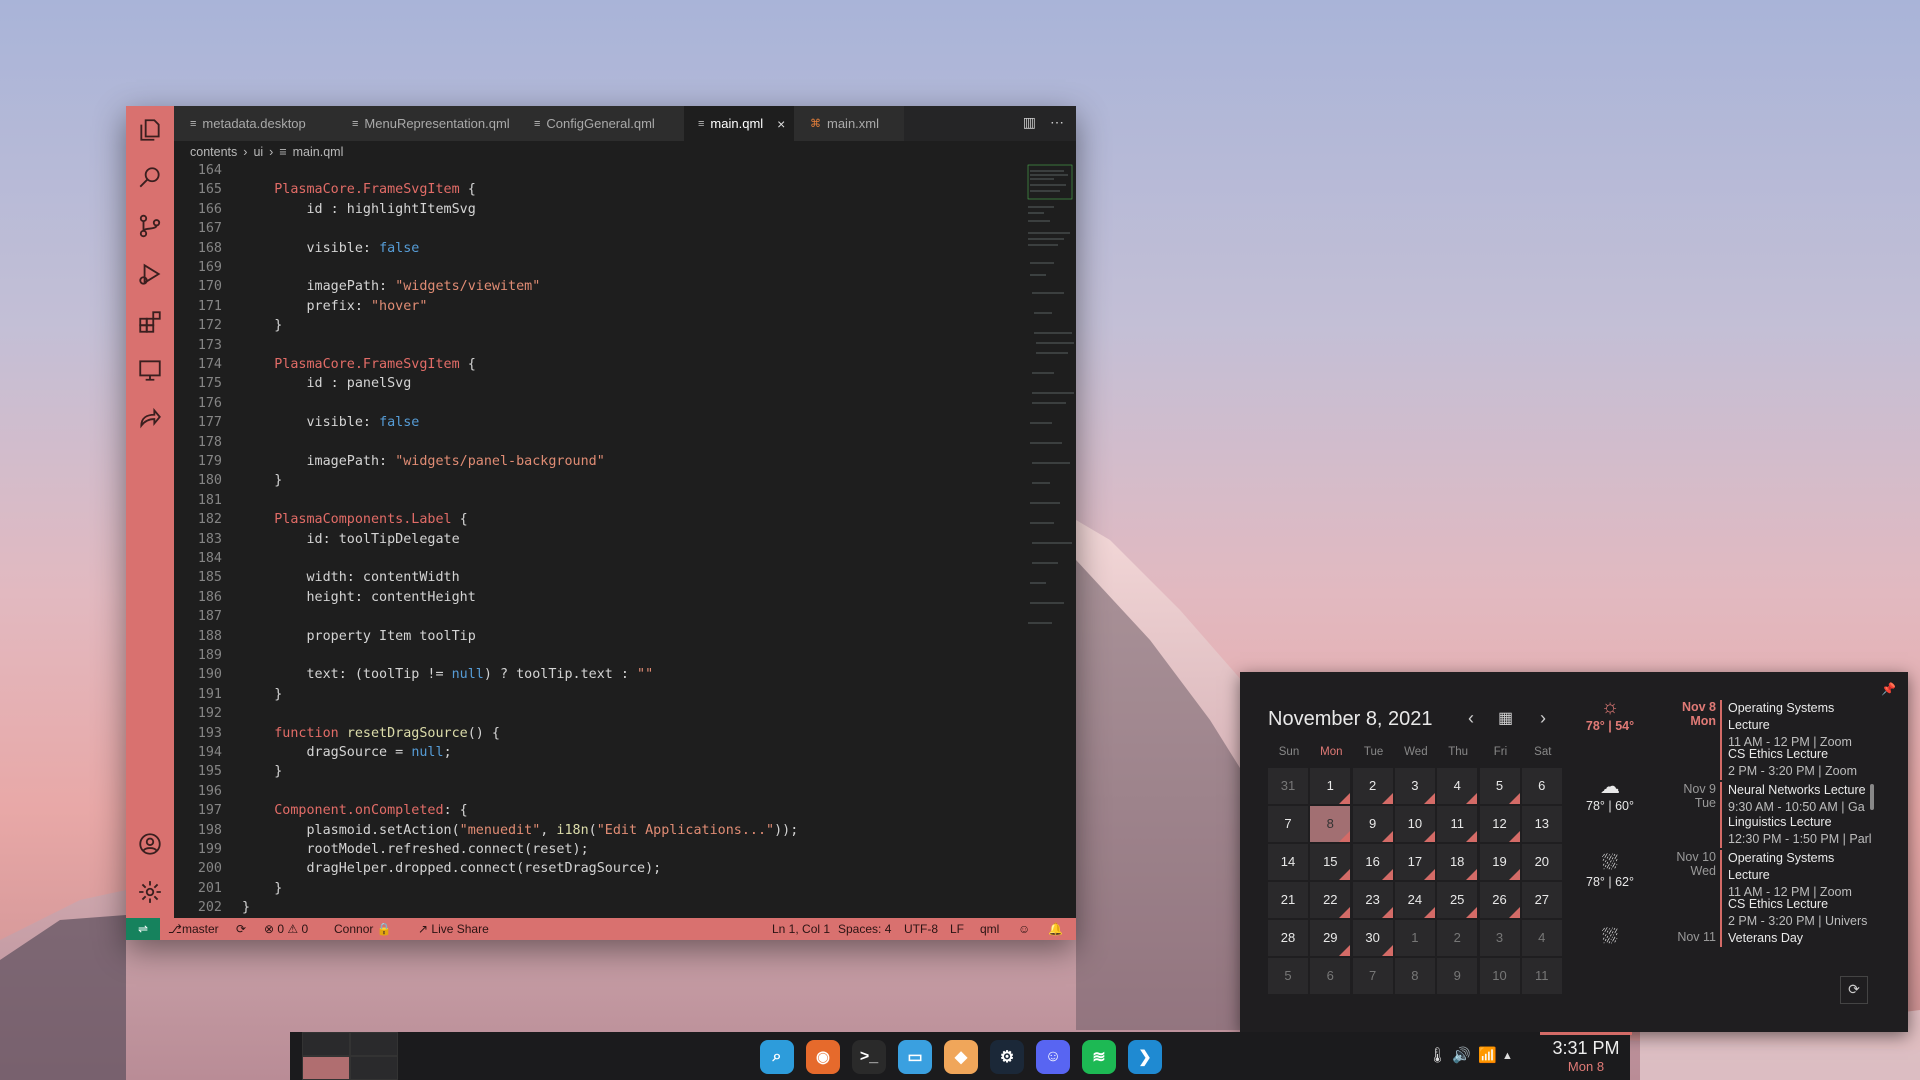 The image size is (1920, 1080). What do you see at coordinates (1457, 938) in the screenshot?
I see `calendar-day: 2` at bounding box center [1457, 938].